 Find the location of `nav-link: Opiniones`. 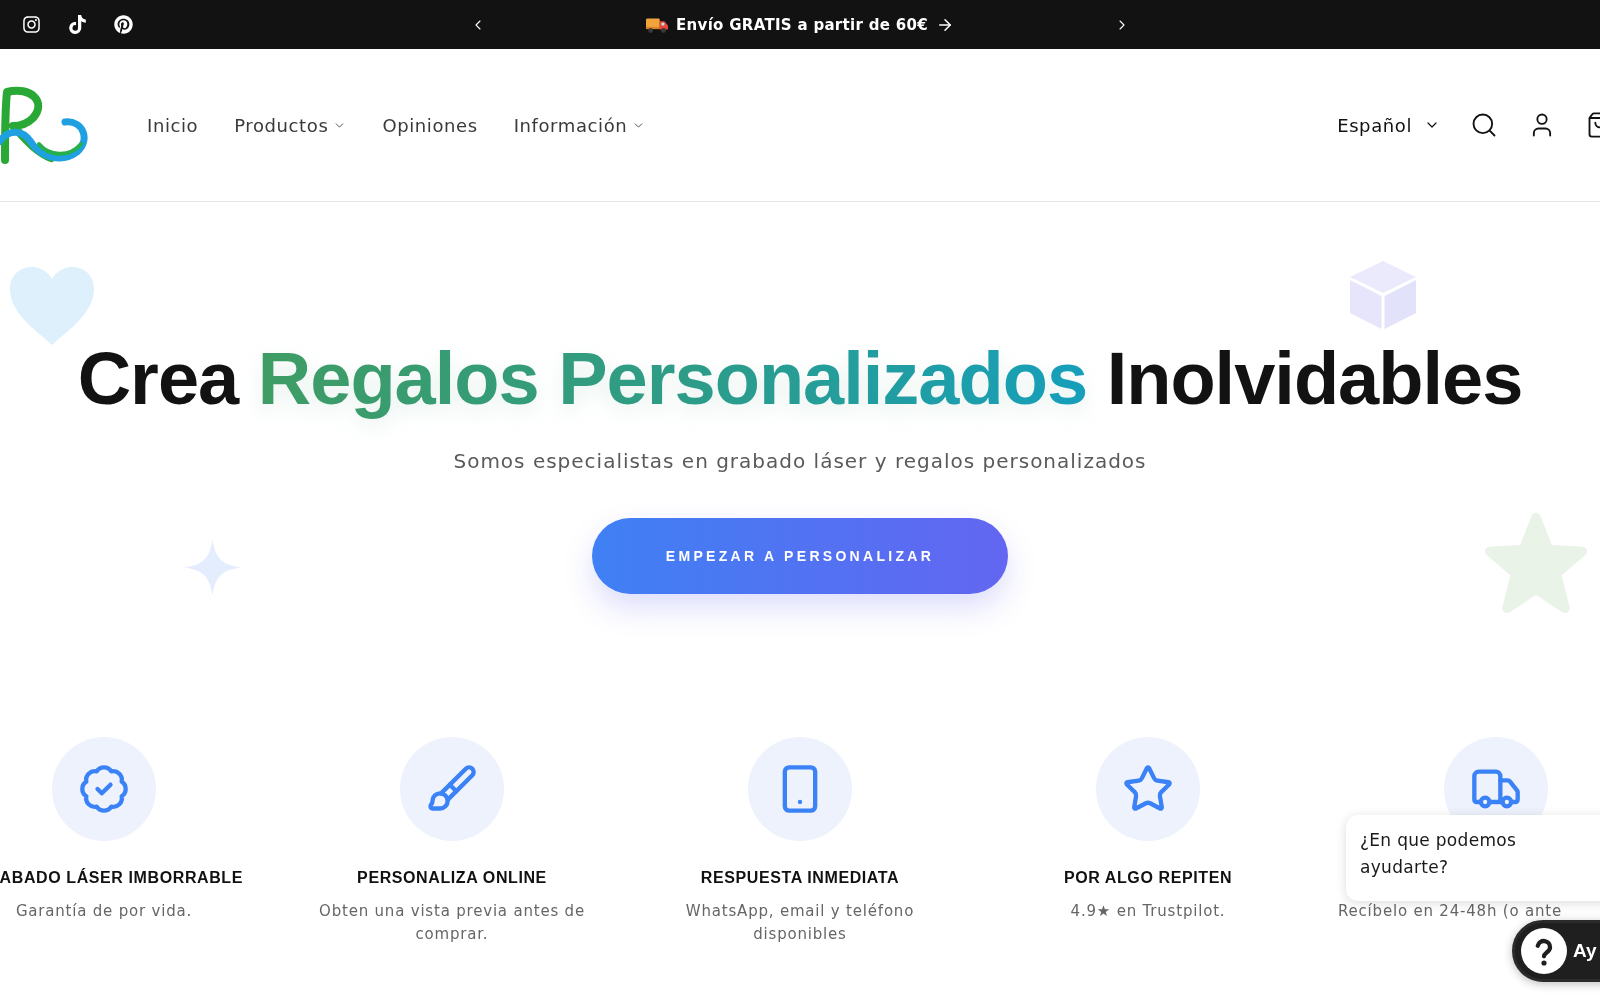

nav-link: Opiniones is located at coordinates (430, 125).